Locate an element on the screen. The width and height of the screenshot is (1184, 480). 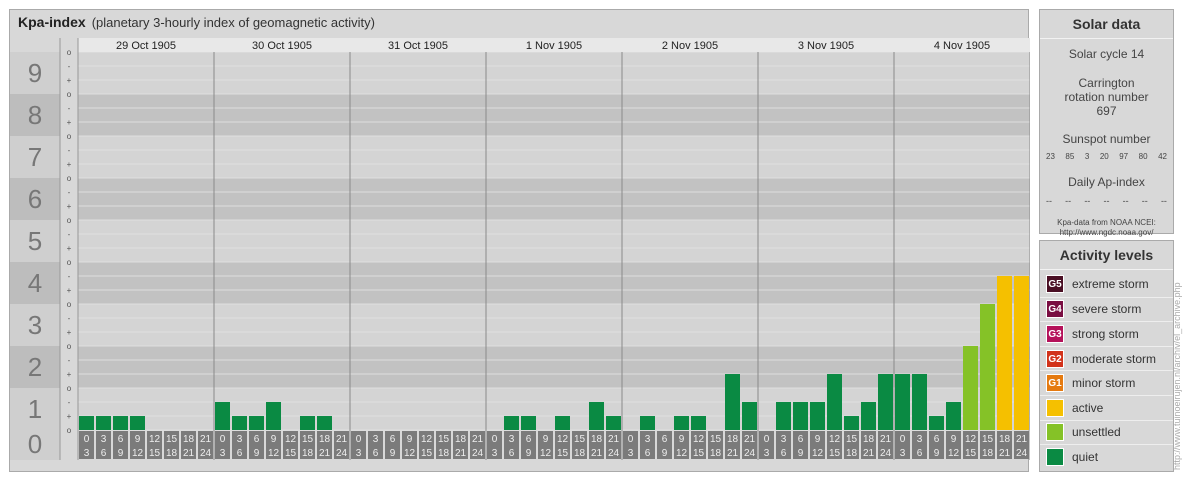
hour-start-label: 21 is located at coordinates (342, 439).